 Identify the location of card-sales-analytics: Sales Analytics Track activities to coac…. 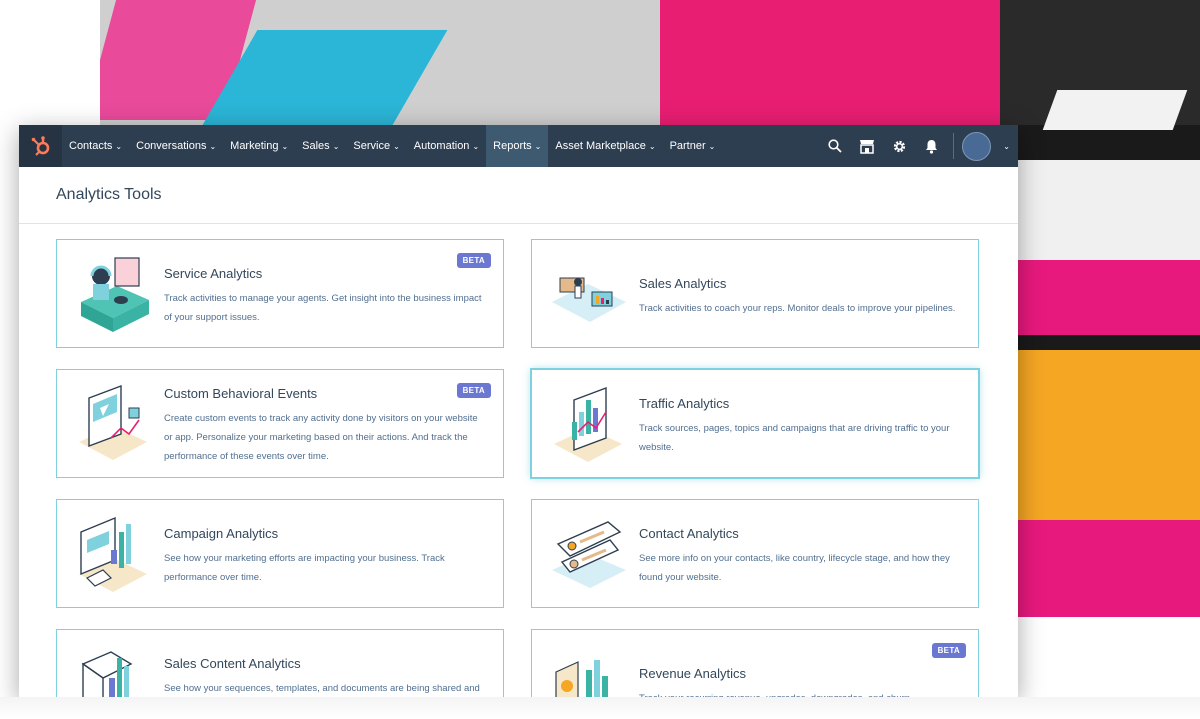
(755, 293).